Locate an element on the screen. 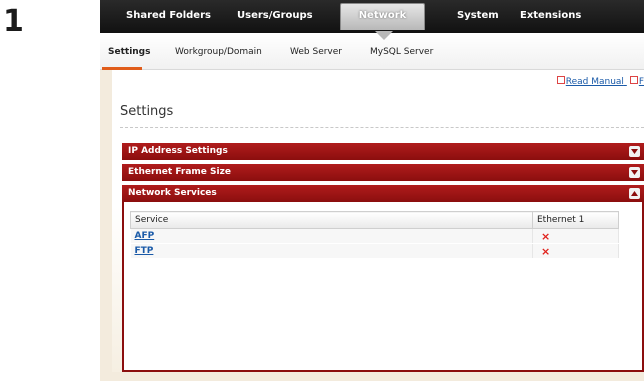  subtab-web-server: Web Server is located at coordinates (316, 52).